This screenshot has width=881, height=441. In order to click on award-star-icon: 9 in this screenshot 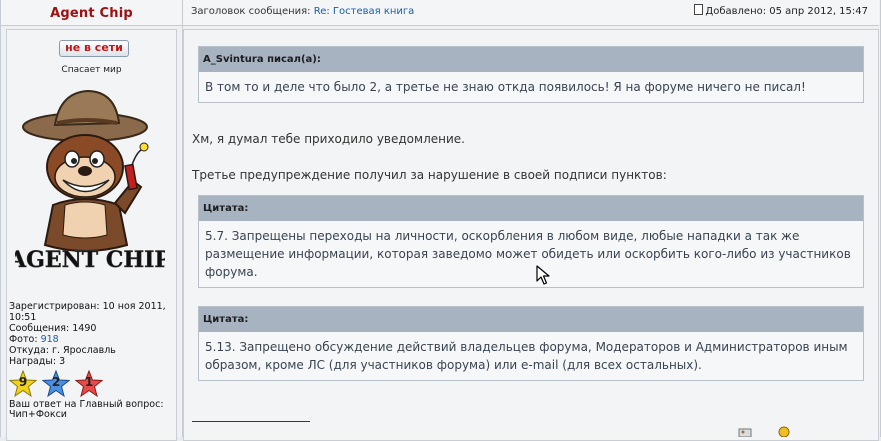, I will do `click(23, 384)`.